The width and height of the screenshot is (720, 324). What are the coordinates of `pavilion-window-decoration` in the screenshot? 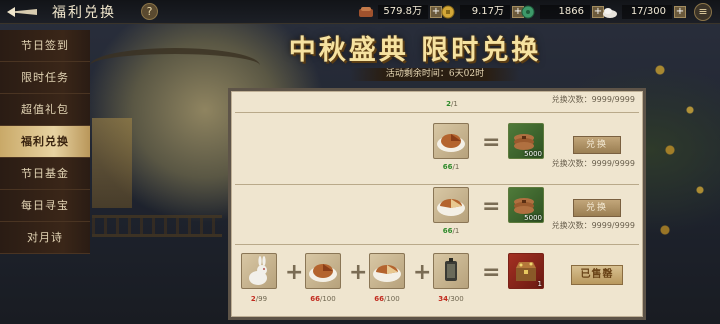 It's located at (112, 163).